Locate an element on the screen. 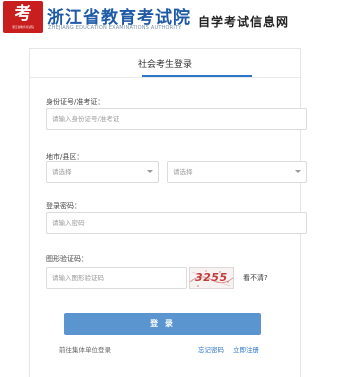 Image resolution: width=359 pixels, height=377 pixels. register-link: 立即注册 is located at coordinates (246, 349).